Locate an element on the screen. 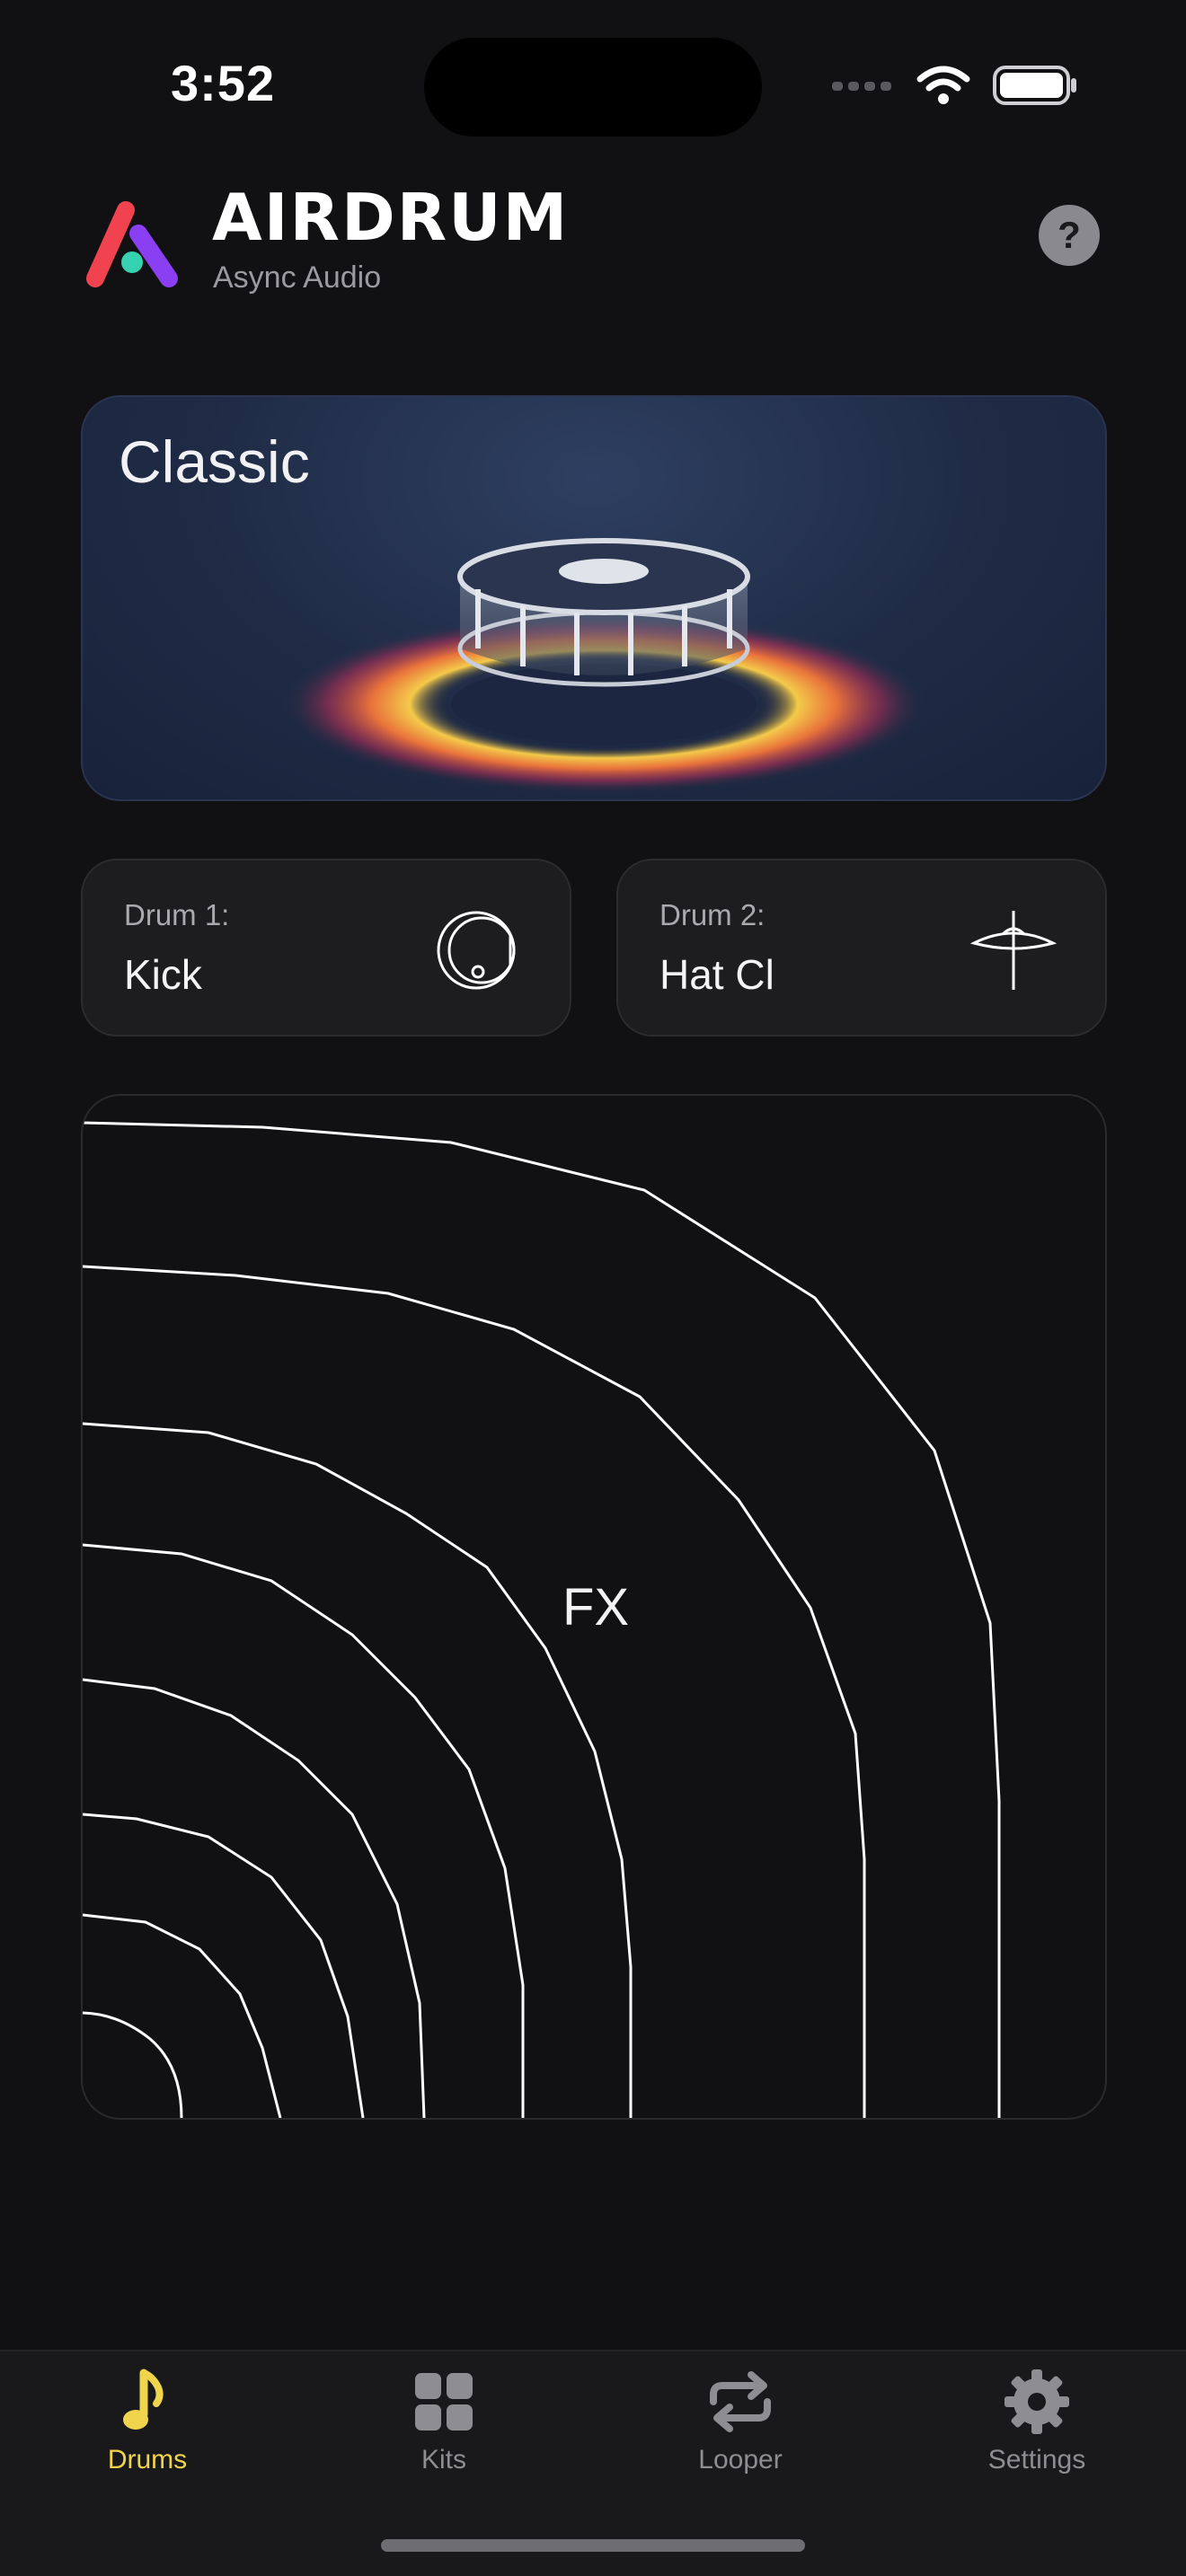 This screenshot has height=2576, width=1186. home-indicator is located at coordinates (593, 2545).